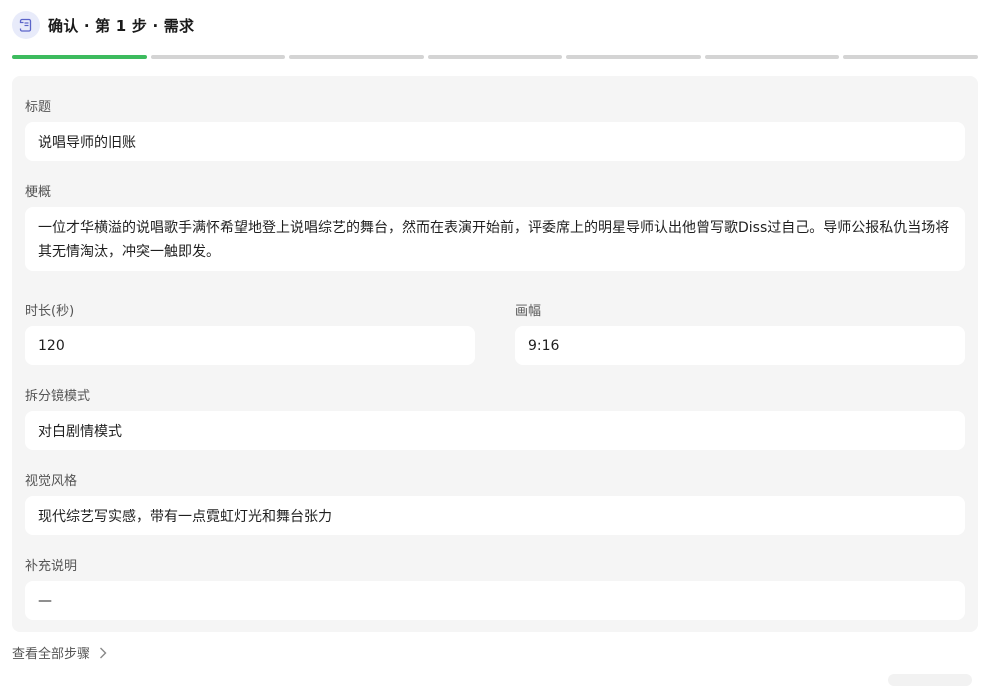 Image resolution: width=989 pixels, height=686 pixels. Describe the element at coordinates (495, 515) in the screenshot. I see `visual-style-field: 现代综艺写实感，带有一点霓虹灯光和舞台张力` at that location.